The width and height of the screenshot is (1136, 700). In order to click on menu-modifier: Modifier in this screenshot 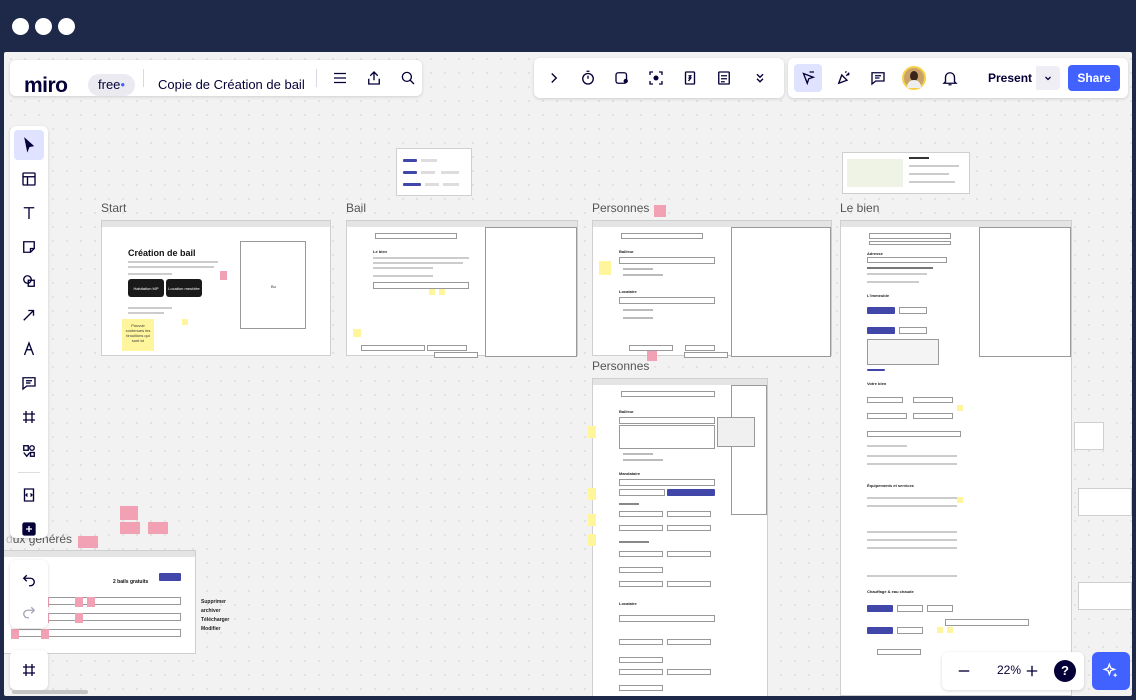, I will do `click(215, 629)`.